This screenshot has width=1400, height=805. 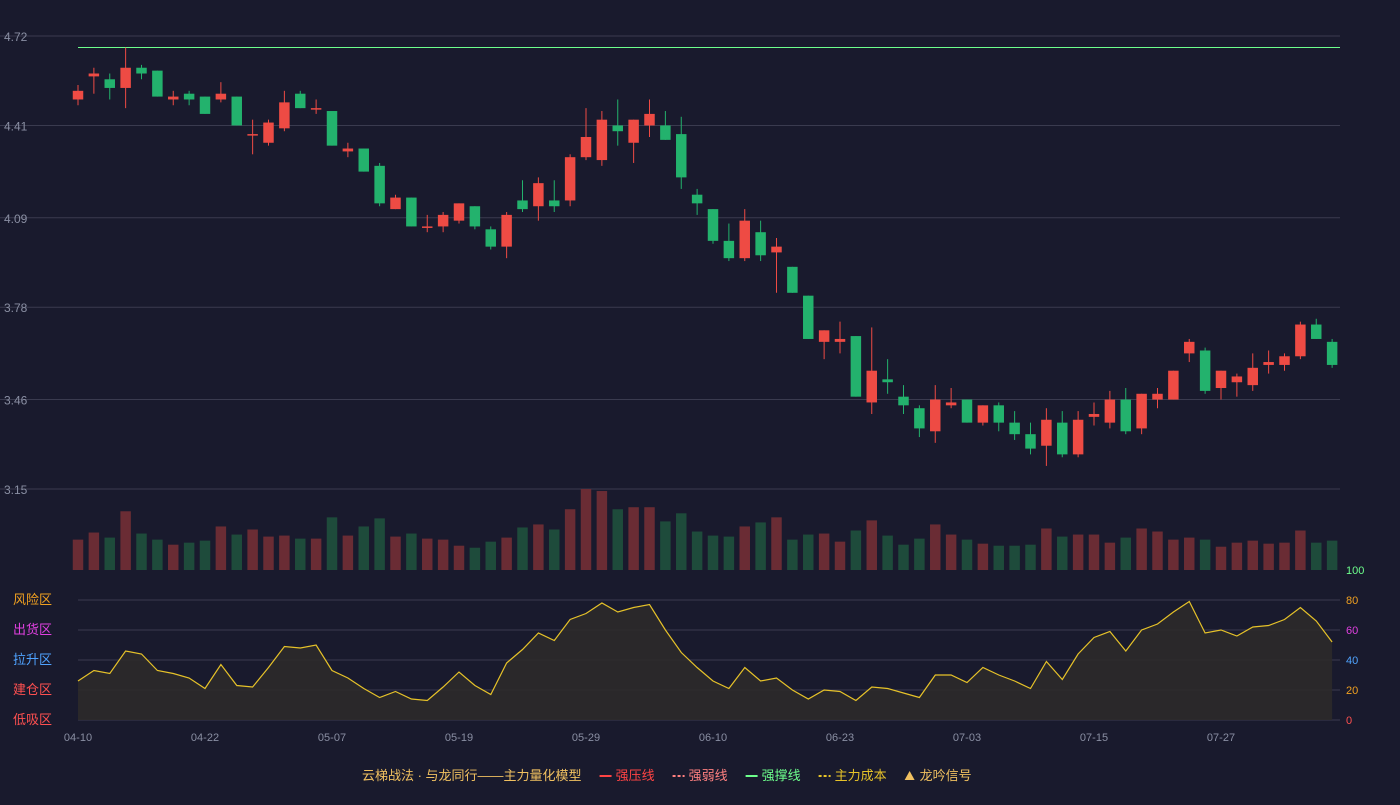 I want to click on x-tick-label: 06-10, so click(x=713, y=738).